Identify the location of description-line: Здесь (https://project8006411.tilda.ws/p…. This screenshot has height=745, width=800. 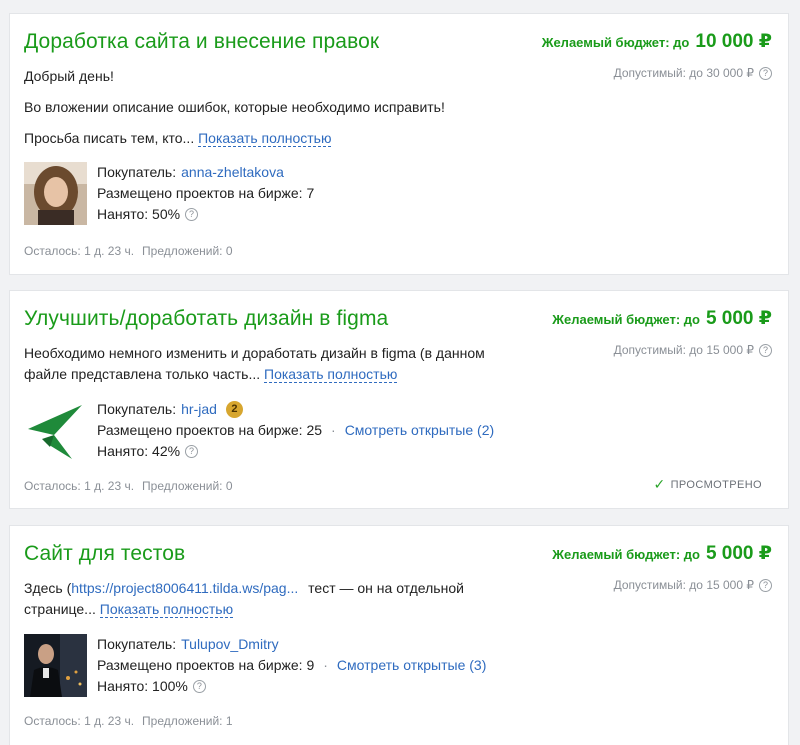
(274, 588).